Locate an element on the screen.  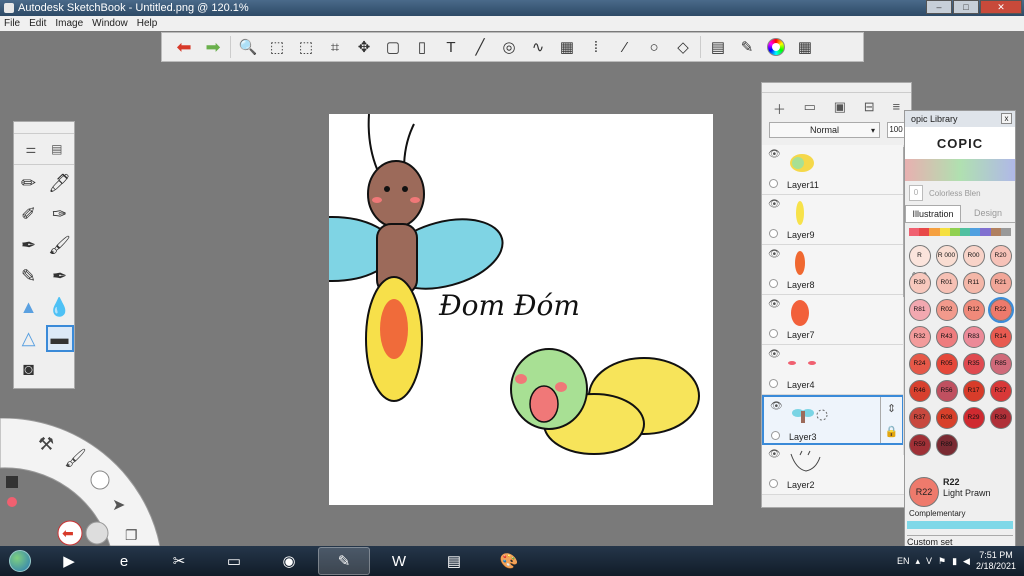
clock: 7:51 PM 2/18/2021 is located at coordinates (996, 561).